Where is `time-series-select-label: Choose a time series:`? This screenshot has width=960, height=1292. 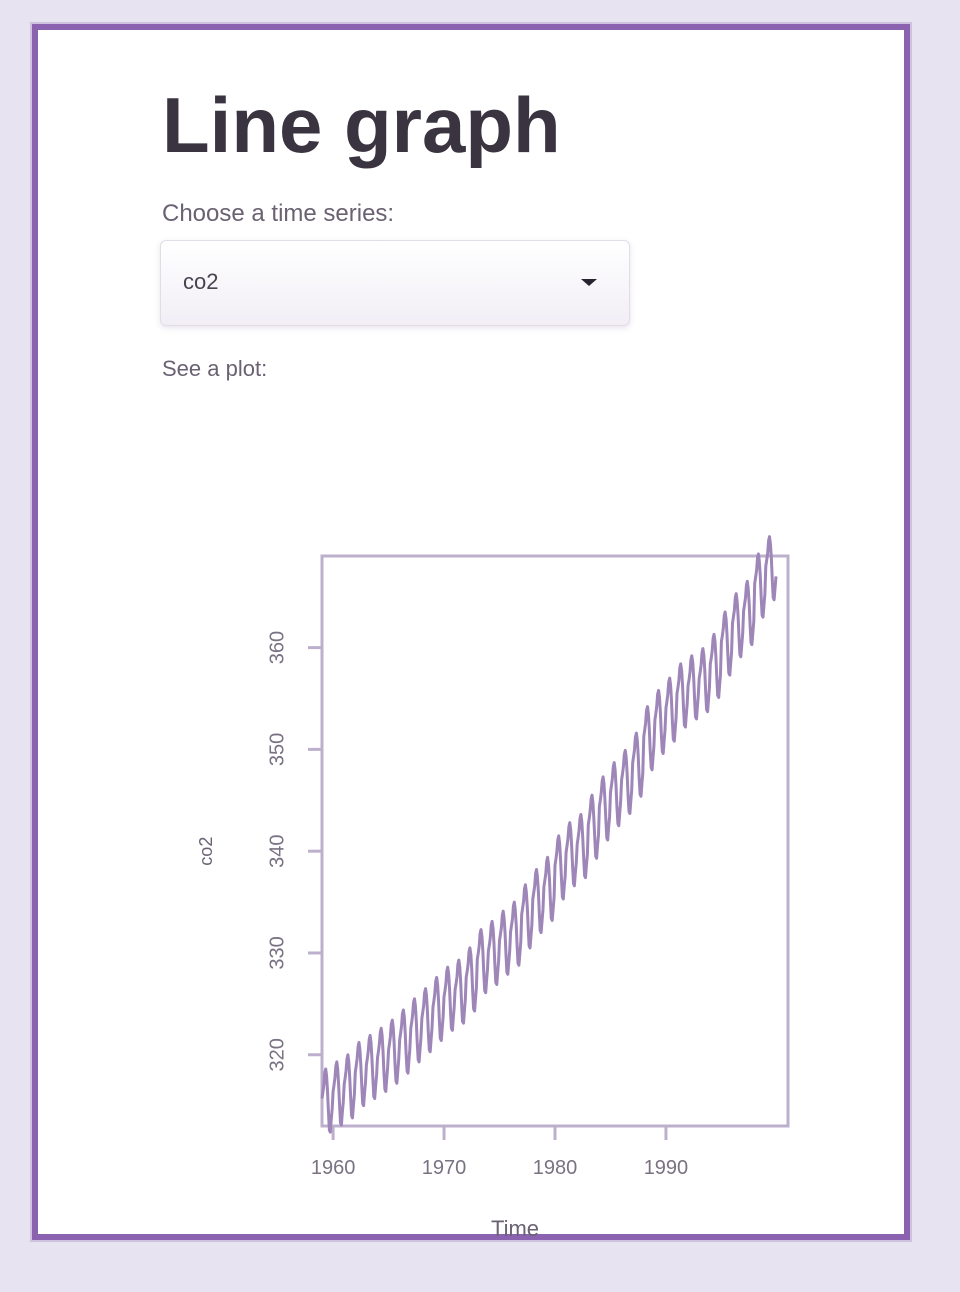
time-series-select-label: Choose a time series: is located at coordinates (278, 213).